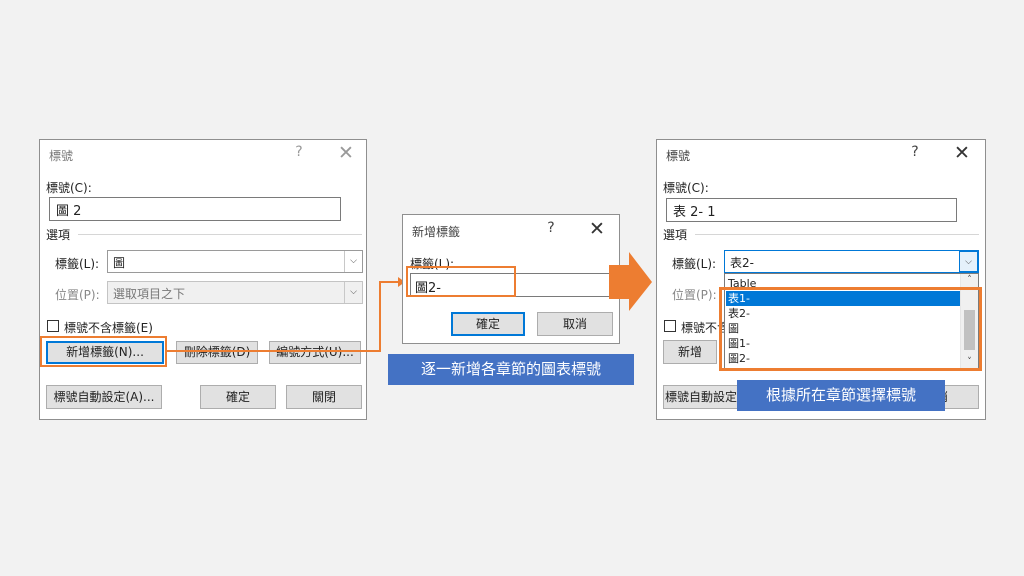 Image resolution: width=1024 pixels, height=576 pixels. I want to click on label-select: 表2- ⌵, so click(851, 261).